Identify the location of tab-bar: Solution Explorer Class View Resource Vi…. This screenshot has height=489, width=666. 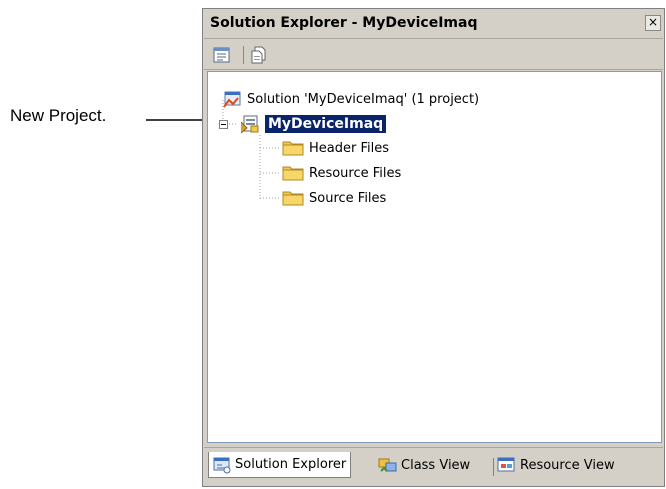
(433, 466).